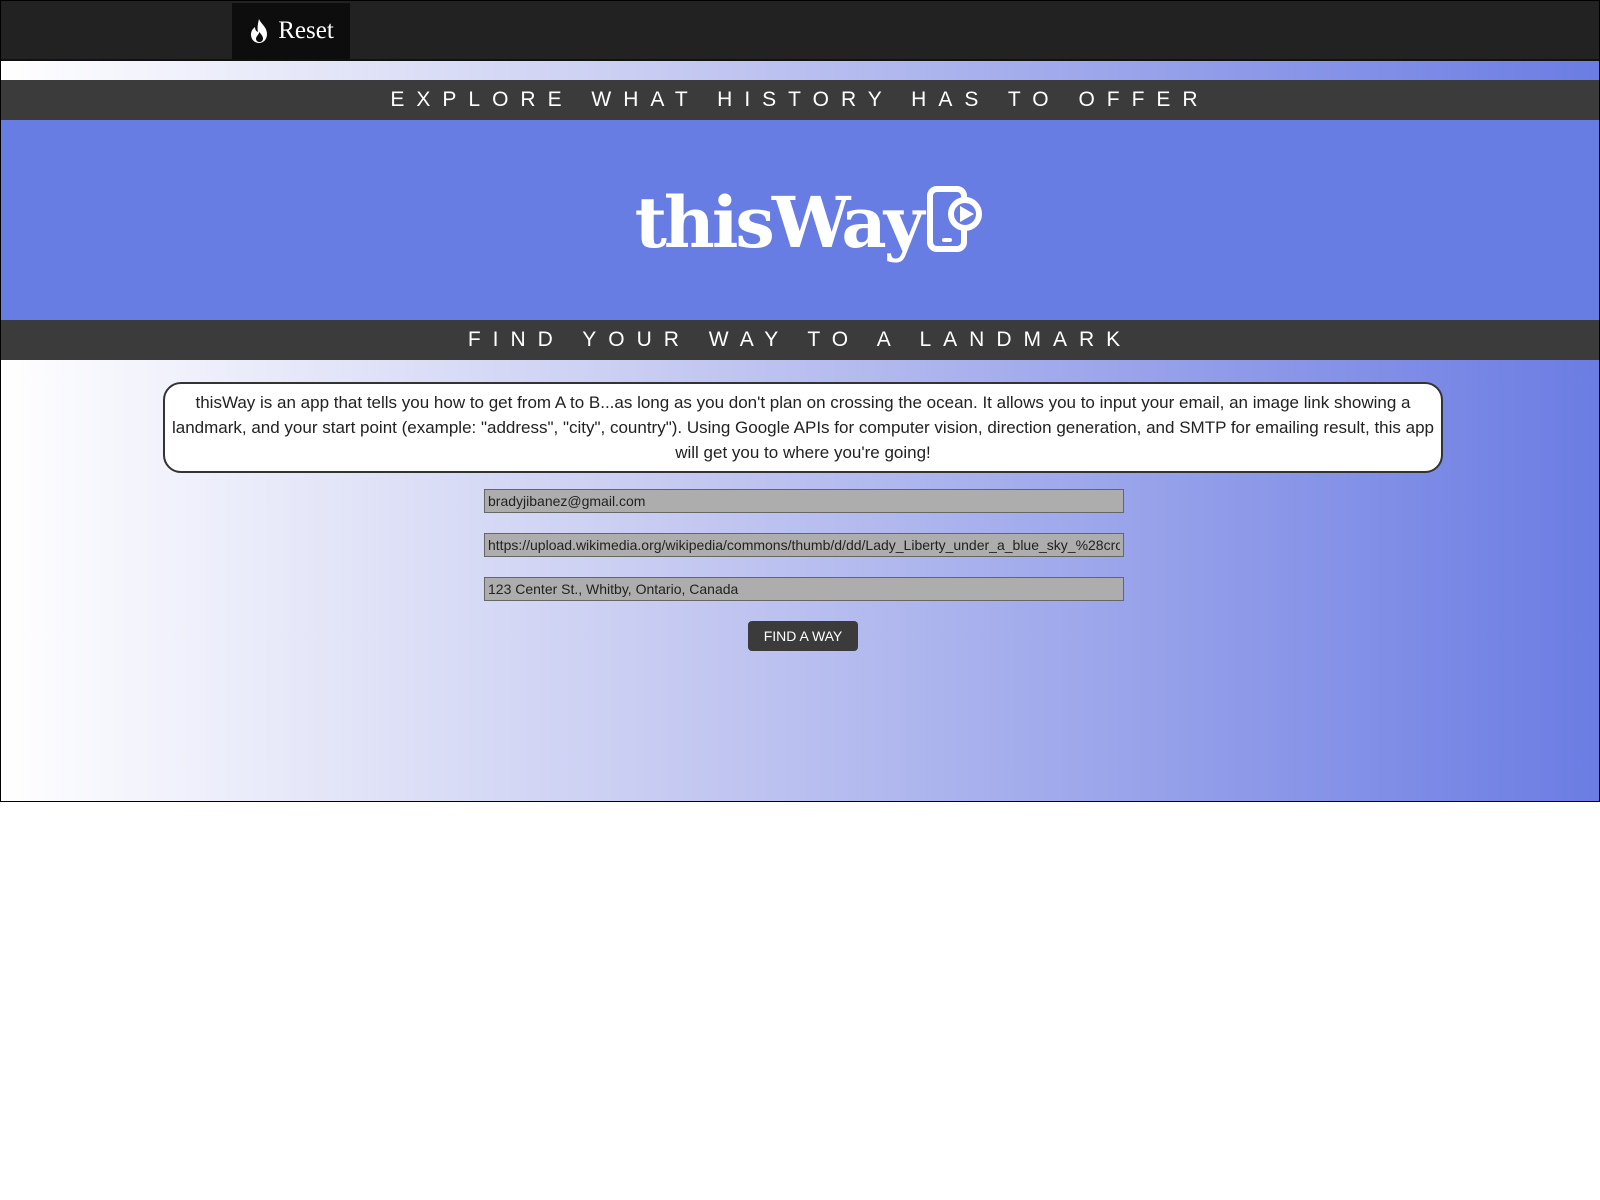 The width and height of the screenshot is (1600, 1200). I want to click on reset-button: Reset, so click(291, 31).